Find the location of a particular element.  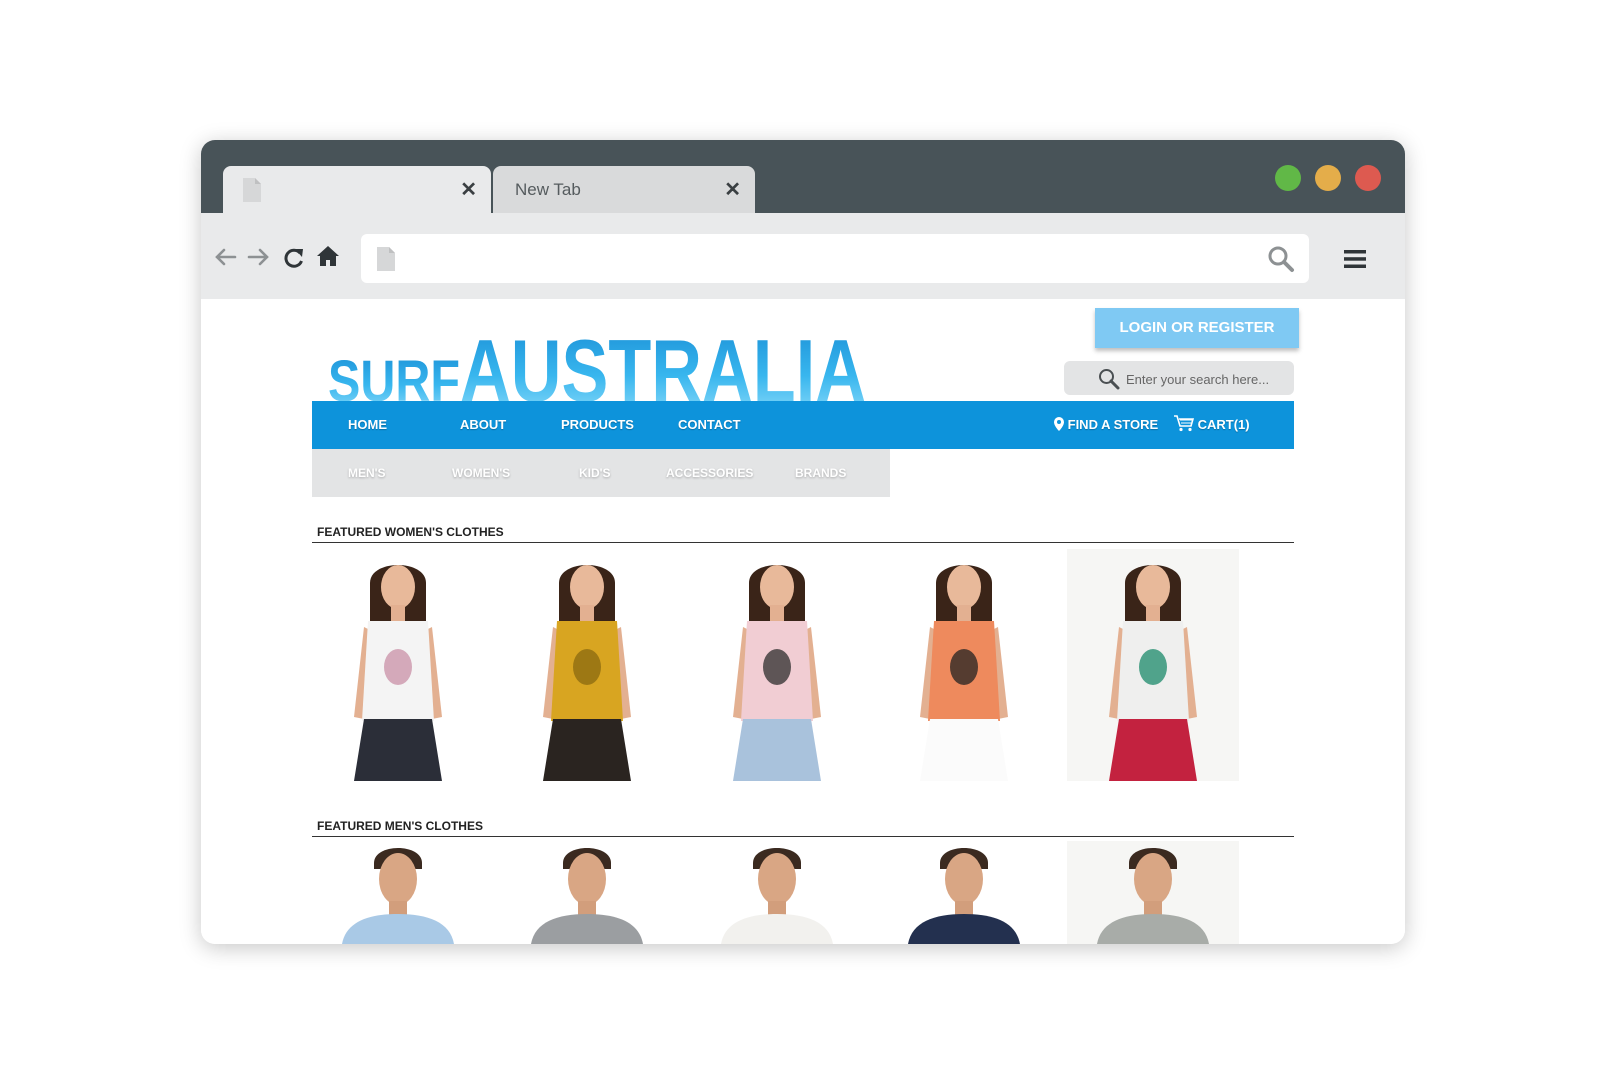

logo-text-australia: AUSTRALIA is located at coordinates (663, 366).